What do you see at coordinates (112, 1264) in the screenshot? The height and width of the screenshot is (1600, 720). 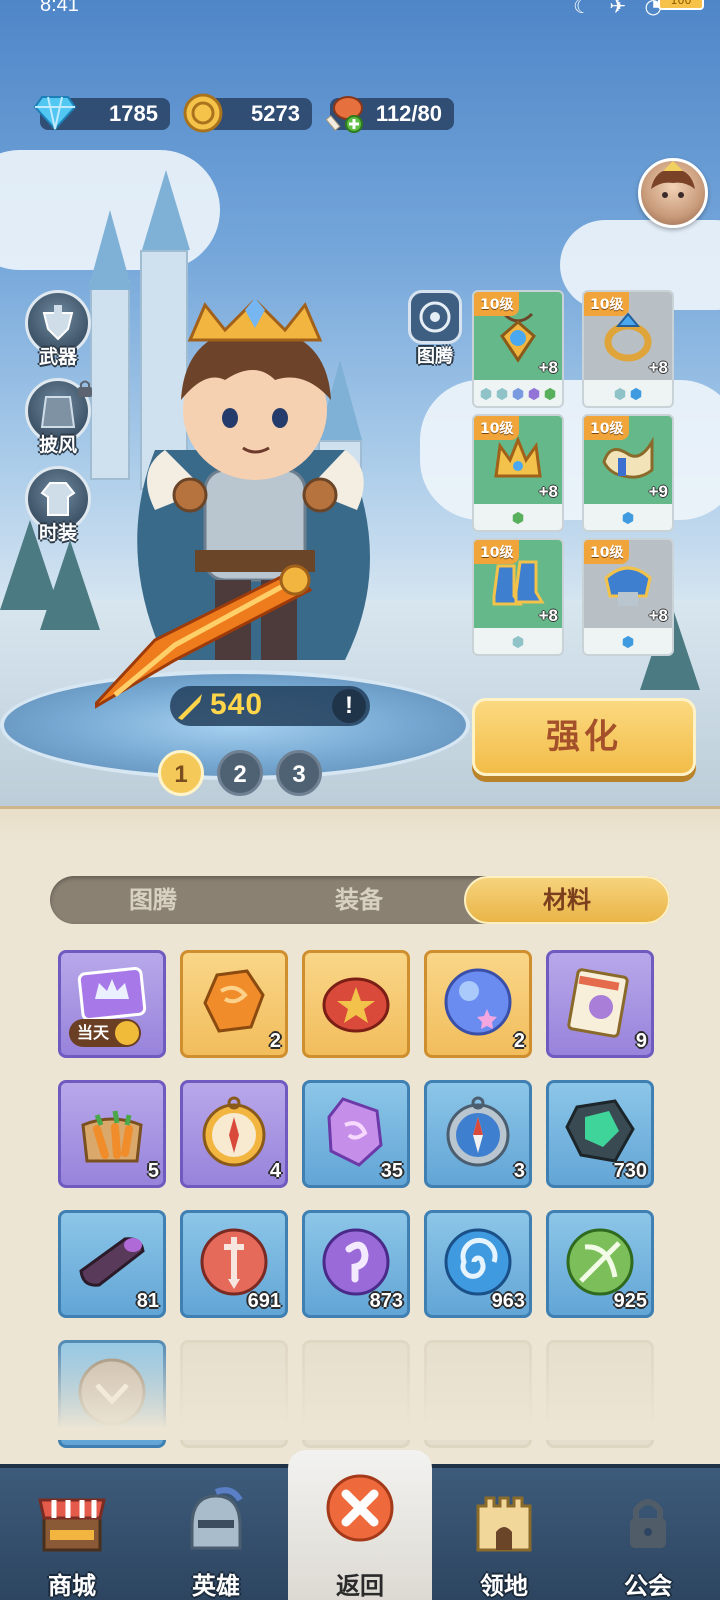 I see `material-item: 81` at bounding box center [112, 1264].